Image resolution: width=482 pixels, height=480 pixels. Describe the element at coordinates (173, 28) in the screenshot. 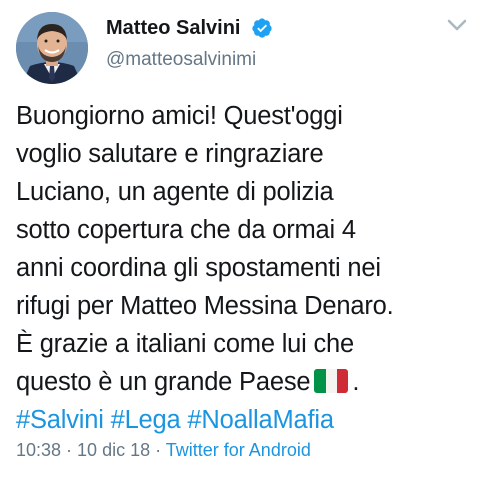

I see `display-name: Matteo Salvini` at that location.